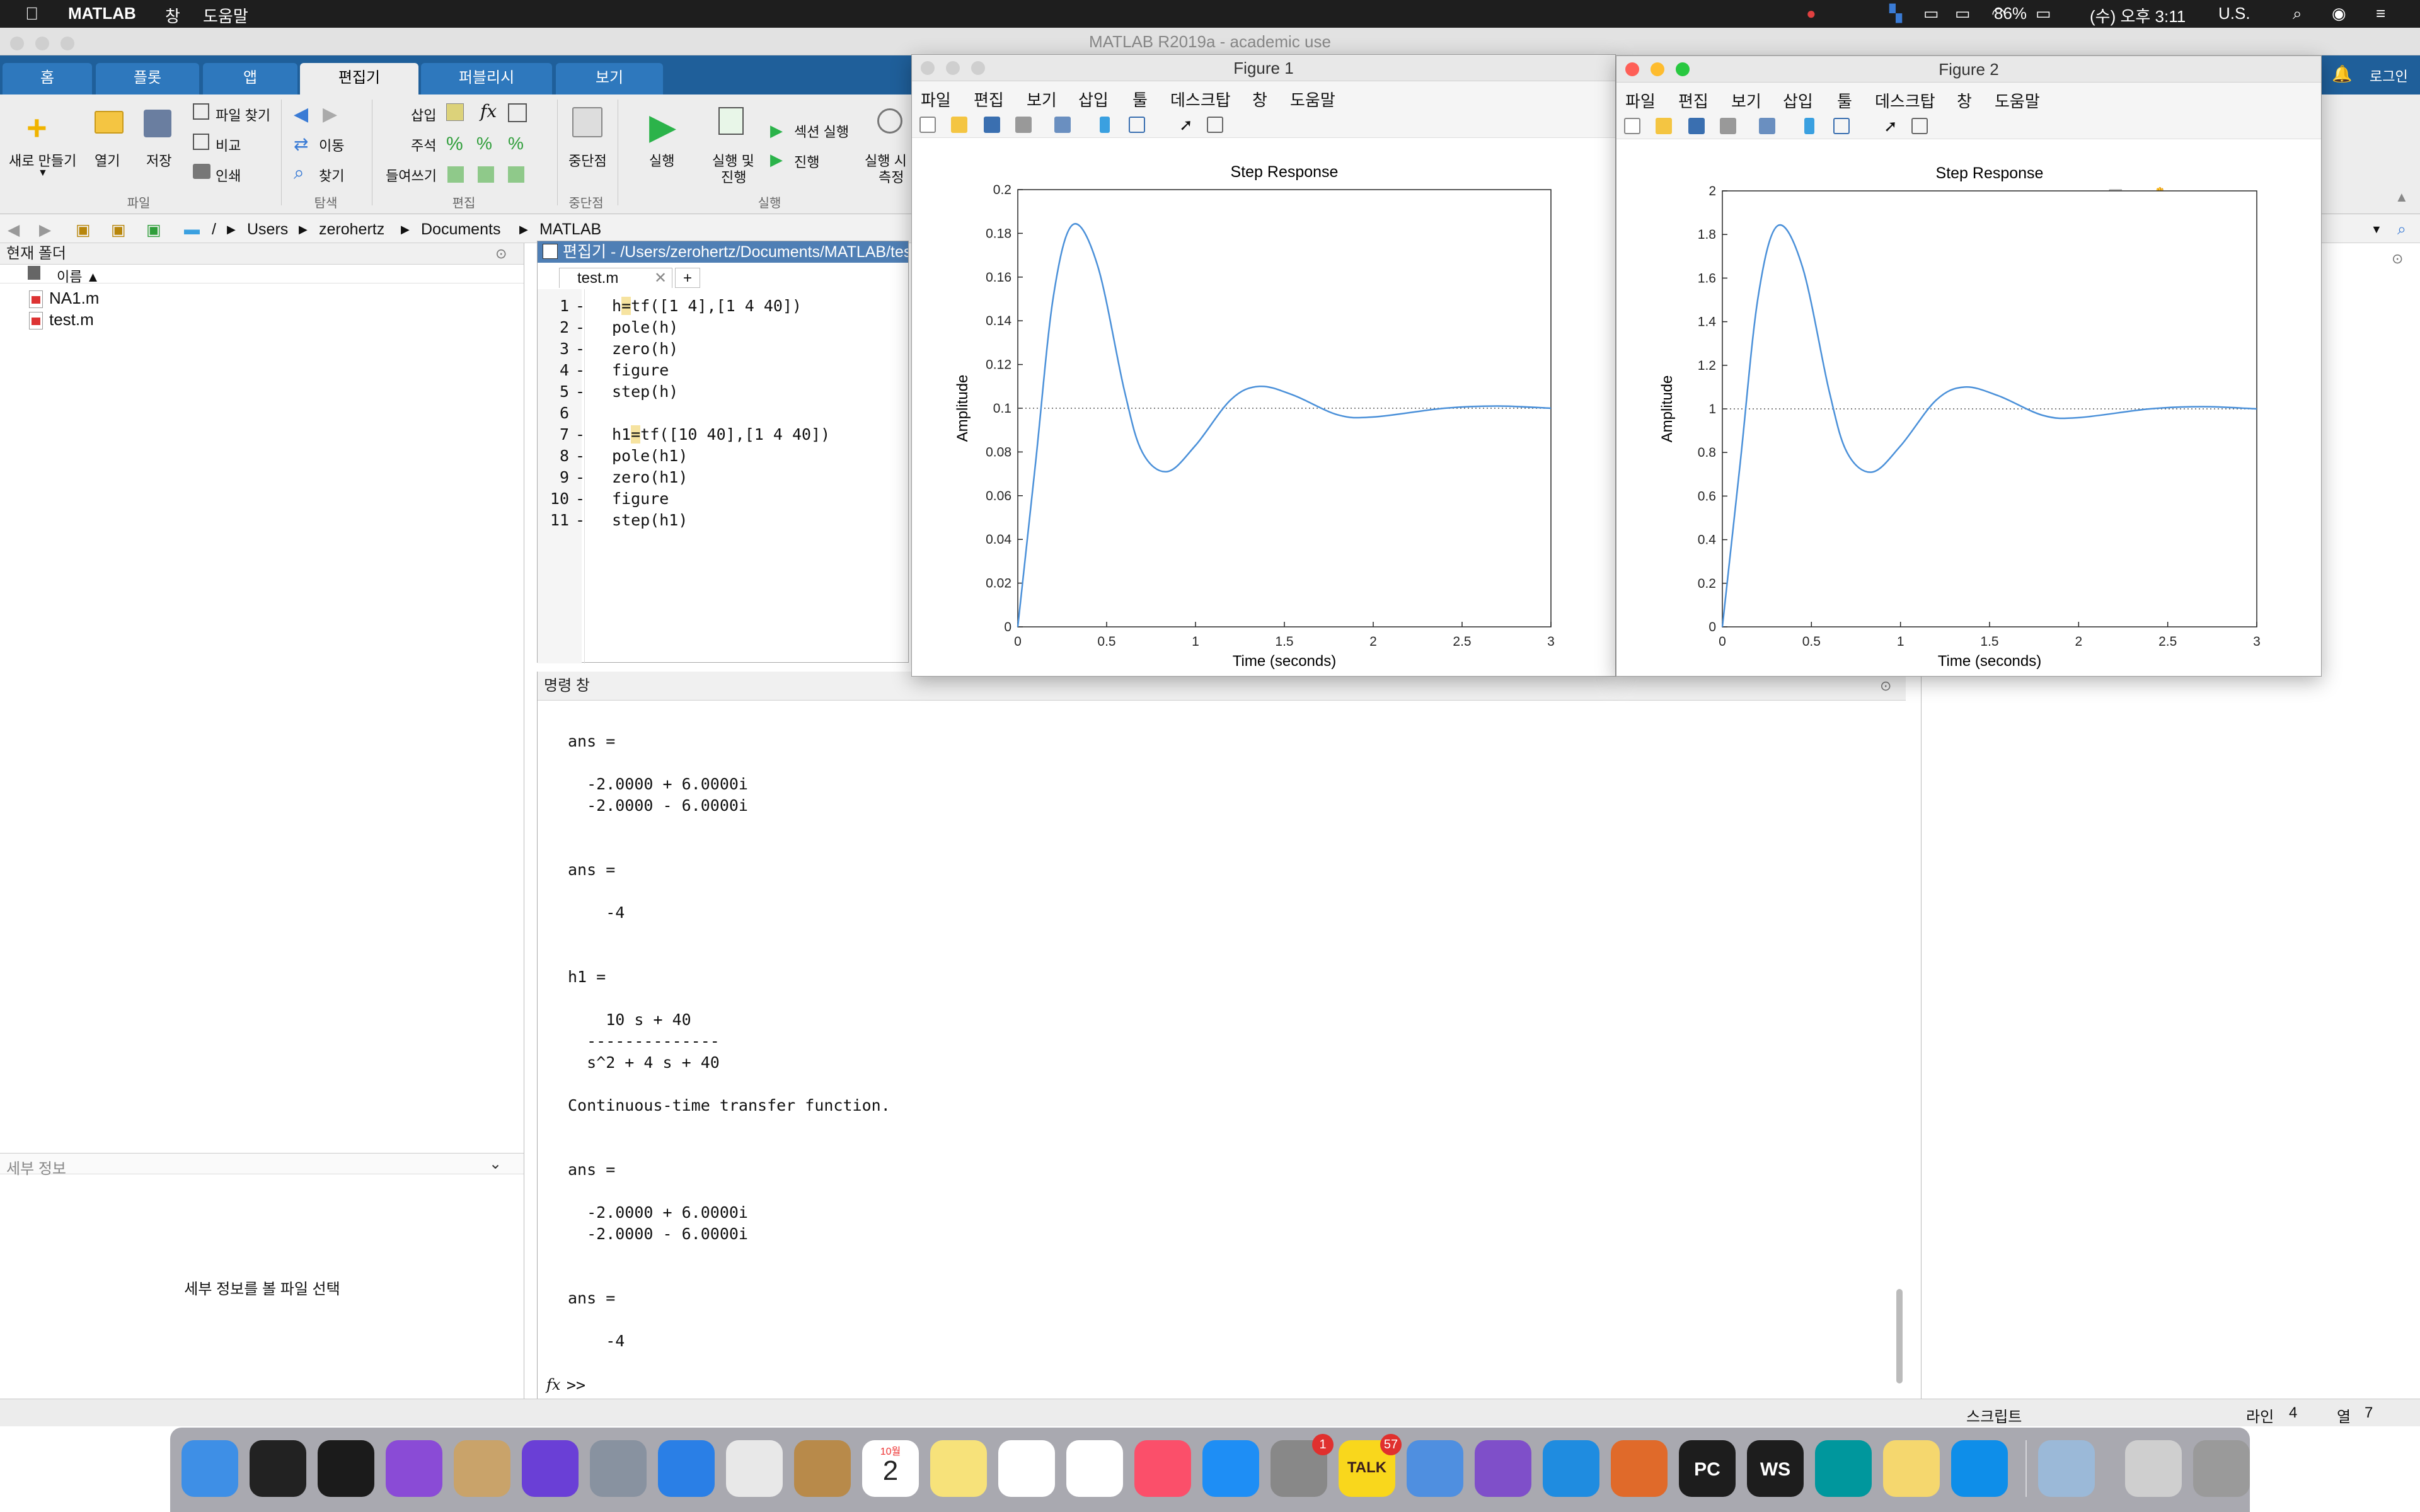  What do you see at coordinates (301, 114) in the screenshot?
I see `back-arrow-icon: ◀` at bounding box center [301, 114].